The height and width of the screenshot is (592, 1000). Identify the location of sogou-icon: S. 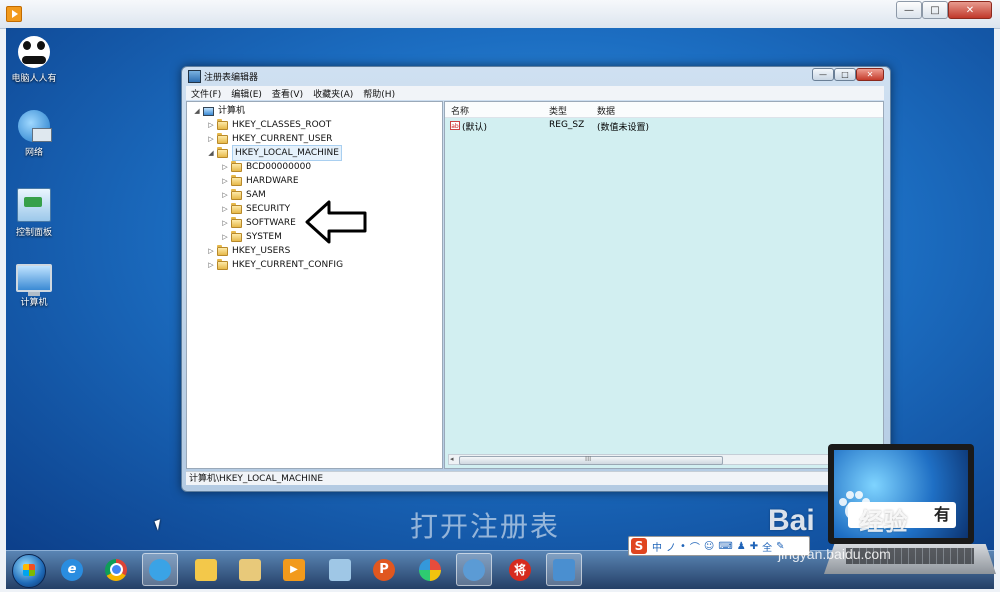
(639, 546).